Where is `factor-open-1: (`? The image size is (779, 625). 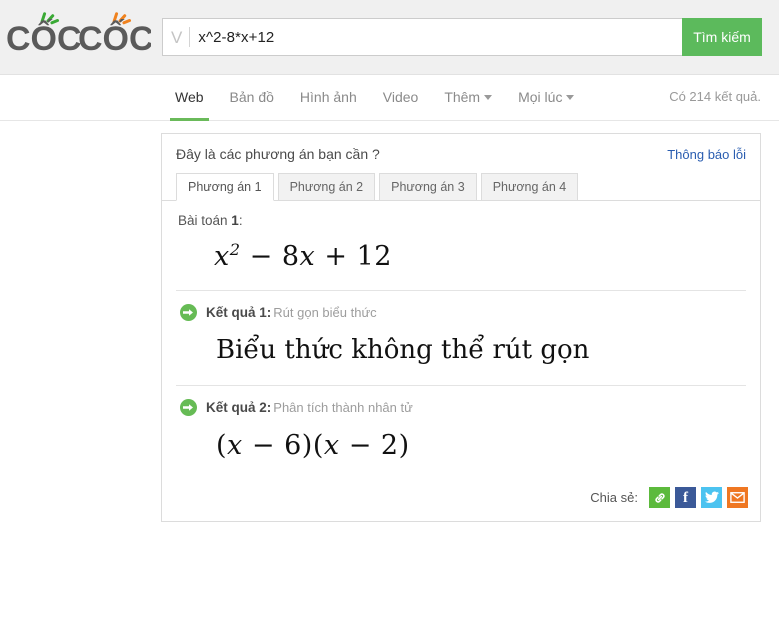
factor-open-1: ( is located at coordinates (222, 445).